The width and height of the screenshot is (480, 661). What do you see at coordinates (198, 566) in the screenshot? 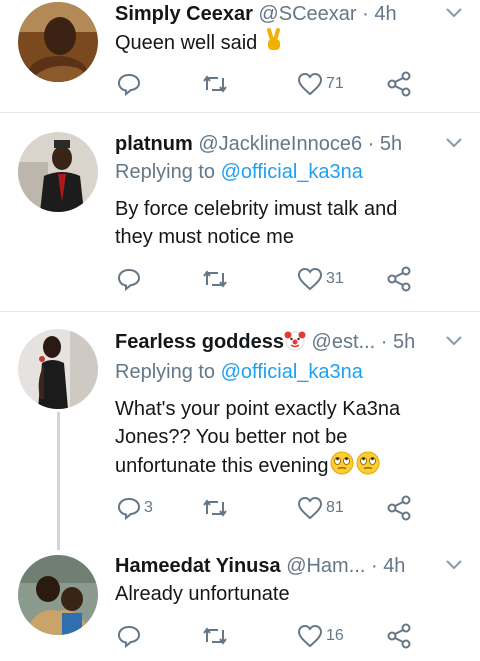
I see `display-name: Hameedat Yinusa` at bounding box center [198, 566].